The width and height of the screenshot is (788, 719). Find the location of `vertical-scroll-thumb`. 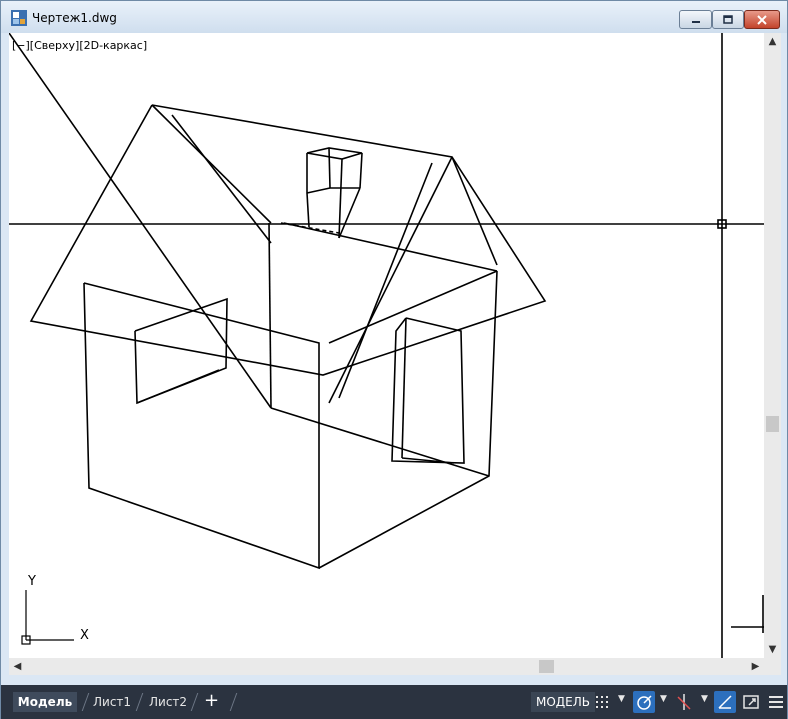

vertical-scroll-thumb is located at coordinates (772, 424).